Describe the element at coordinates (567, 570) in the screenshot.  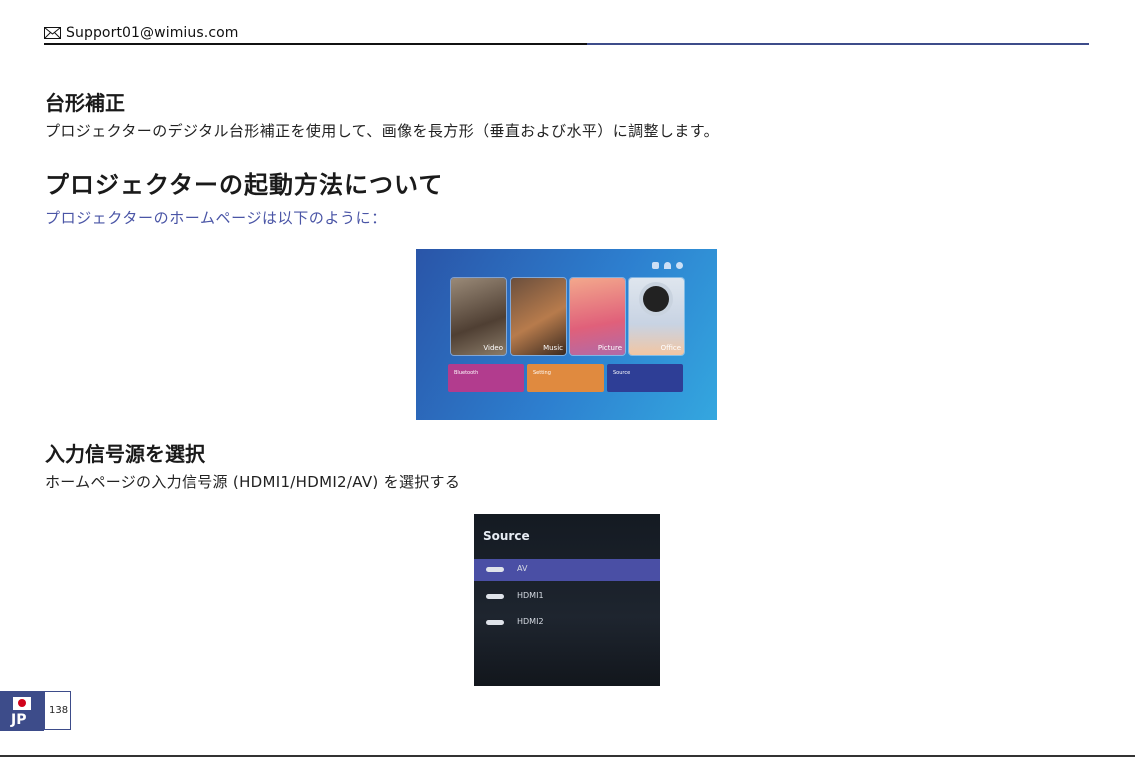
I see `source-item-av: AV` at that location.